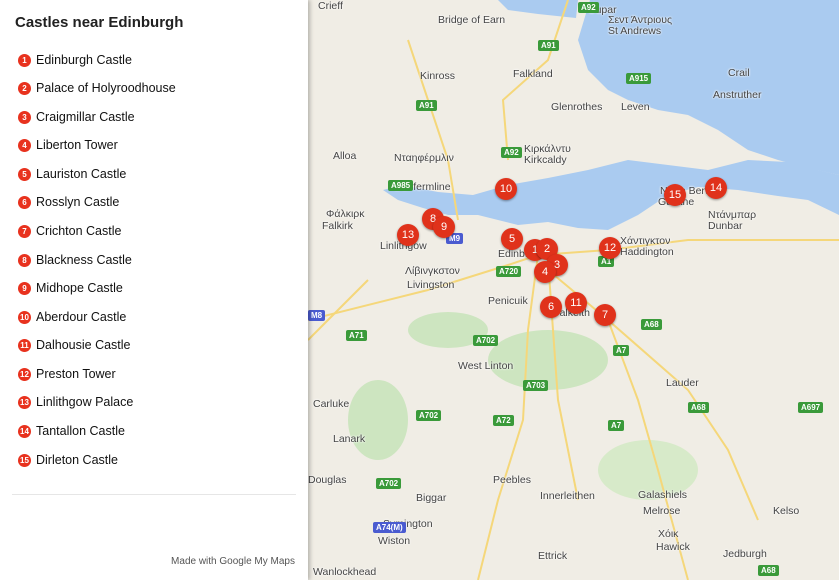 The width and height of the screenshot is (839, 580). What do you see at coordinates (345, 214) in the screenshot?
I see `place-label: Φάλκιρκ` at bounding box center [345, 214].